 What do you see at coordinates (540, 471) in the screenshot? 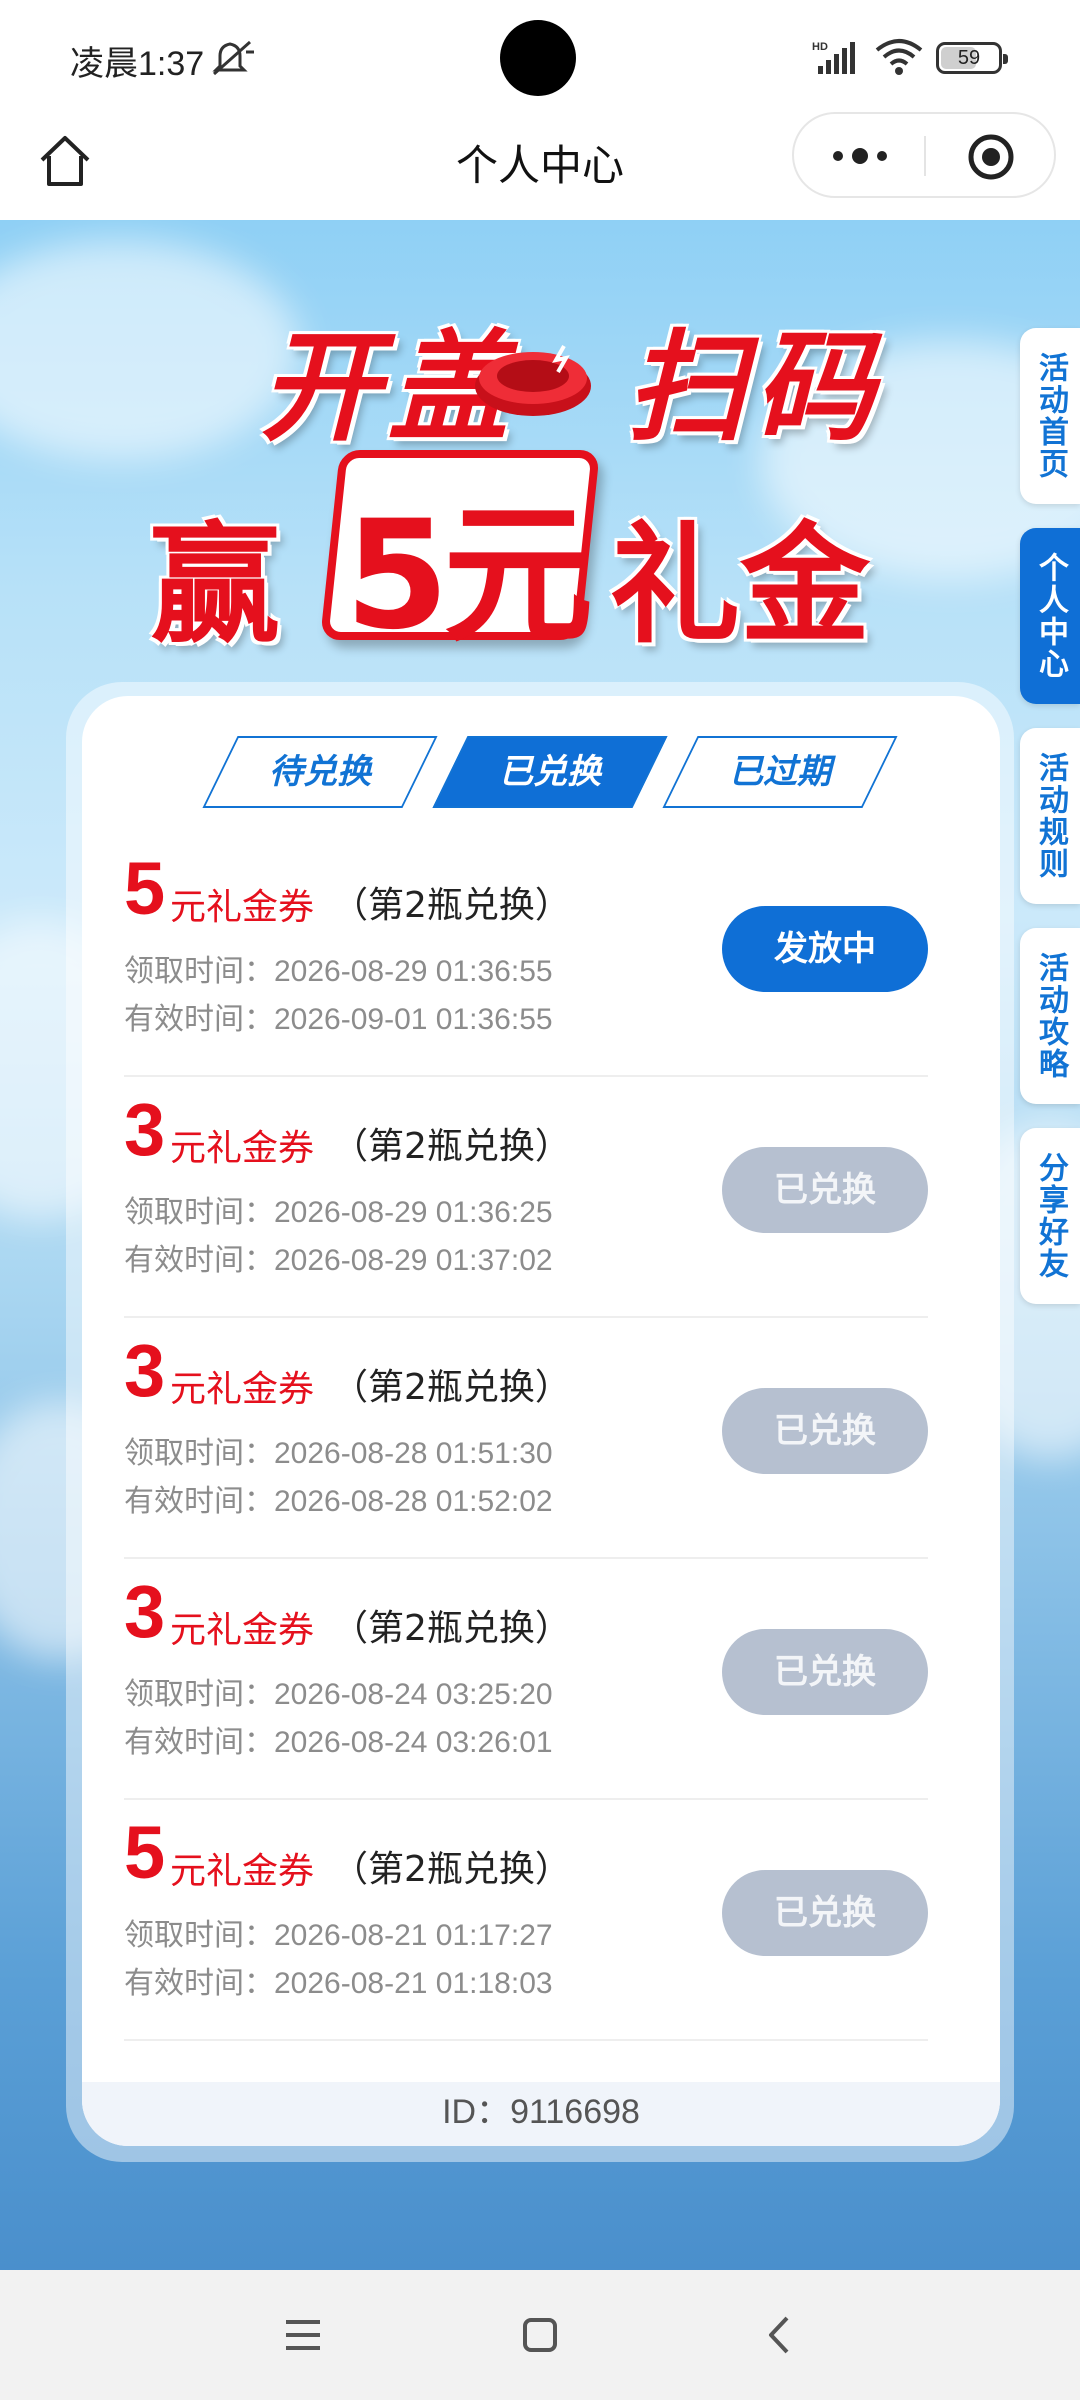
I see `promo-banner: 开盖 扫码 赢 5元 礼金` at bounding box center [540, 471].